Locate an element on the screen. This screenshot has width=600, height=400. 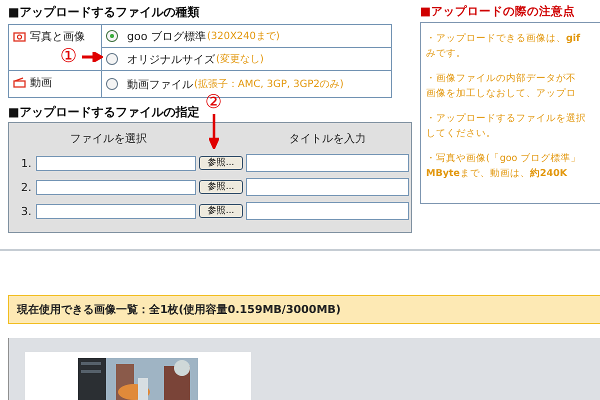
column-header: ファイルを選択 is located at coordinates (108, 138).